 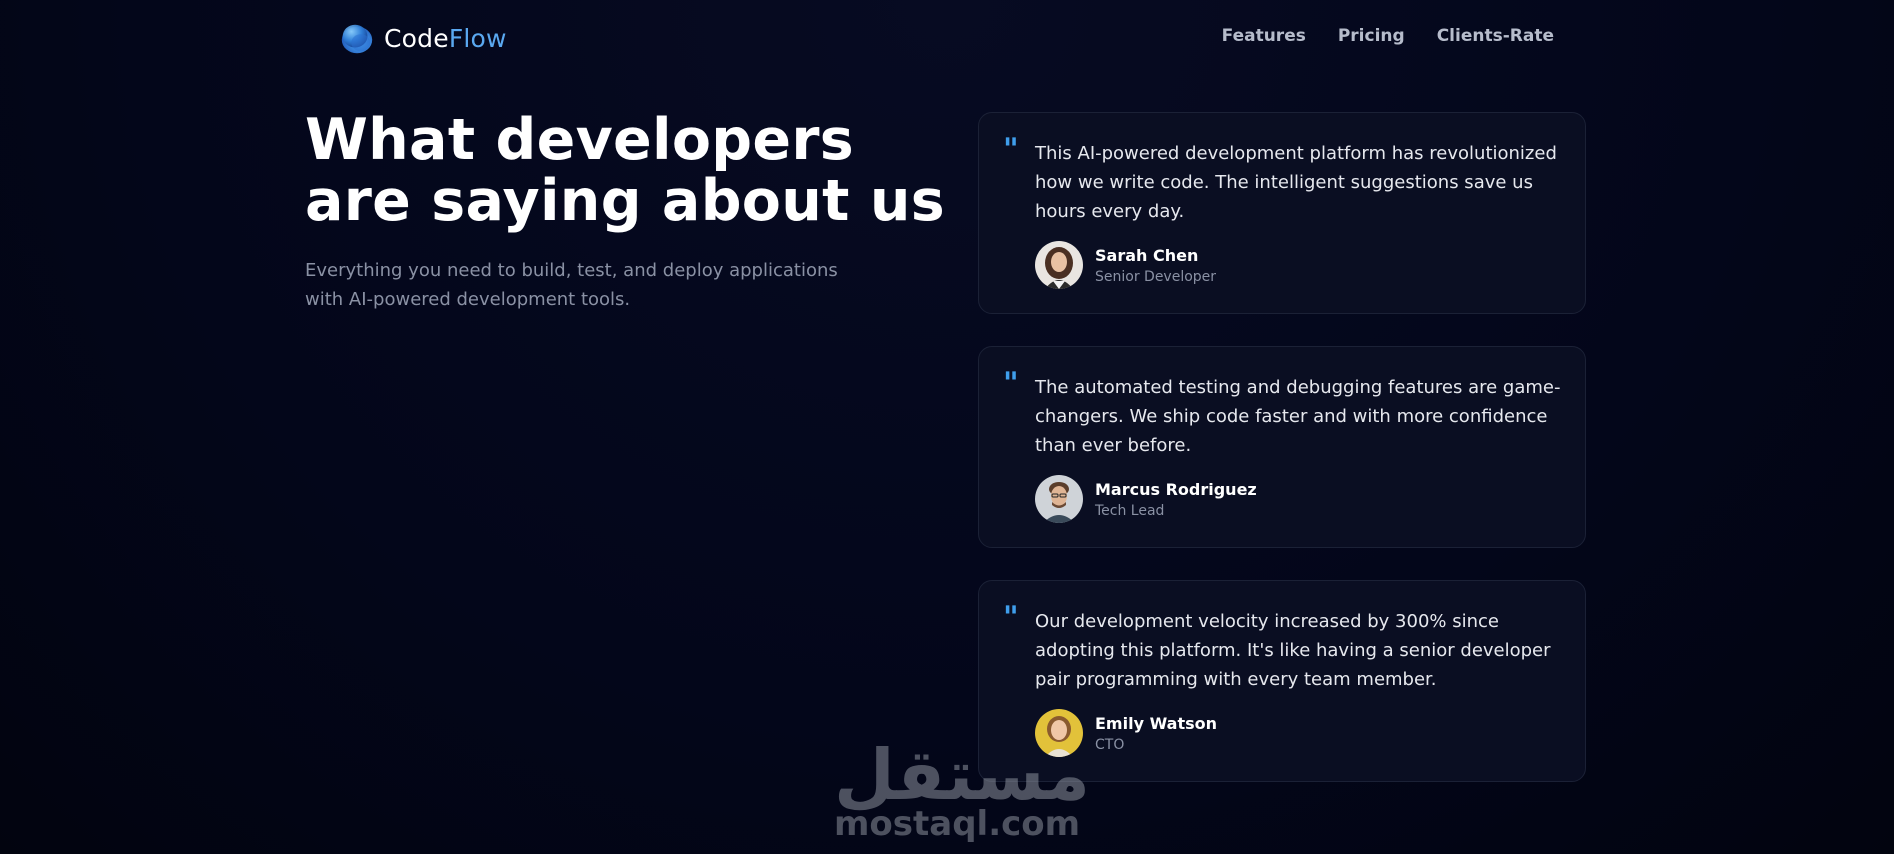 What do you see at coordinates (1495, 36) in the screenshot?
I see `nav-link-clients-rate: Clients-Rate` at bounding box center [1495, 36].